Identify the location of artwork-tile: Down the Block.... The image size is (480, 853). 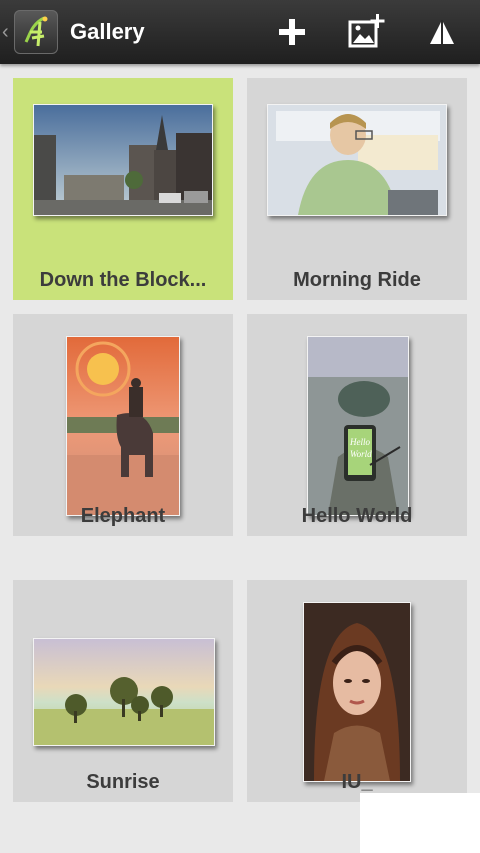
(123, 189).